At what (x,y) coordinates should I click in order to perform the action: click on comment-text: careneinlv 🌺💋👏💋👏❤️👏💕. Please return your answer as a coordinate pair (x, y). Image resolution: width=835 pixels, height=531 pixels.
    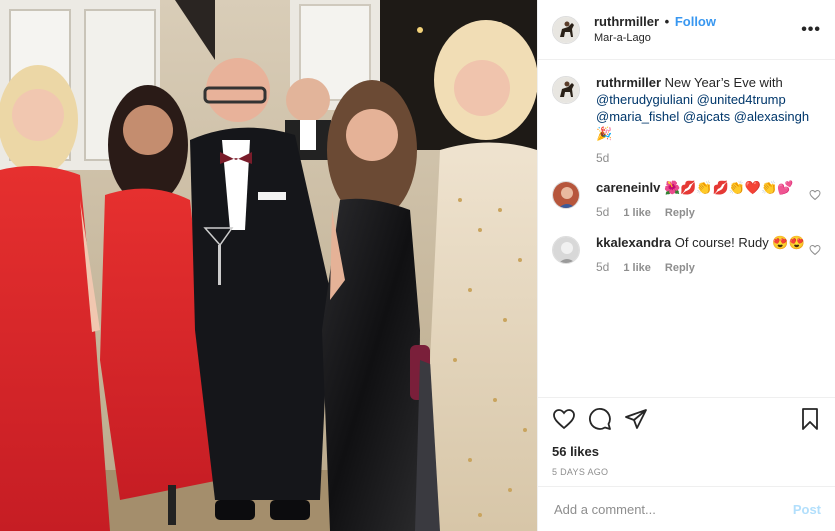
    Looking at the image, I should click on (708, 187).